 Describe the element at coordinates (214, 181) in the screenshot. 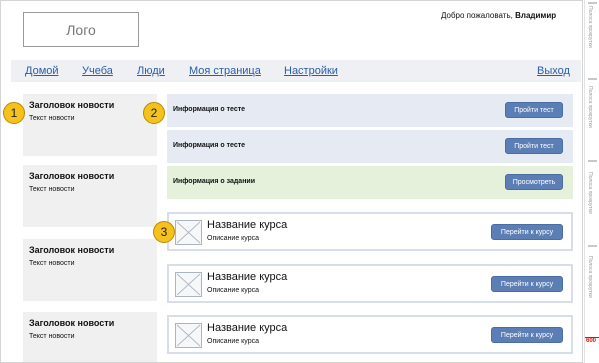

I see `task-info-label: Информация о задании` at that location.